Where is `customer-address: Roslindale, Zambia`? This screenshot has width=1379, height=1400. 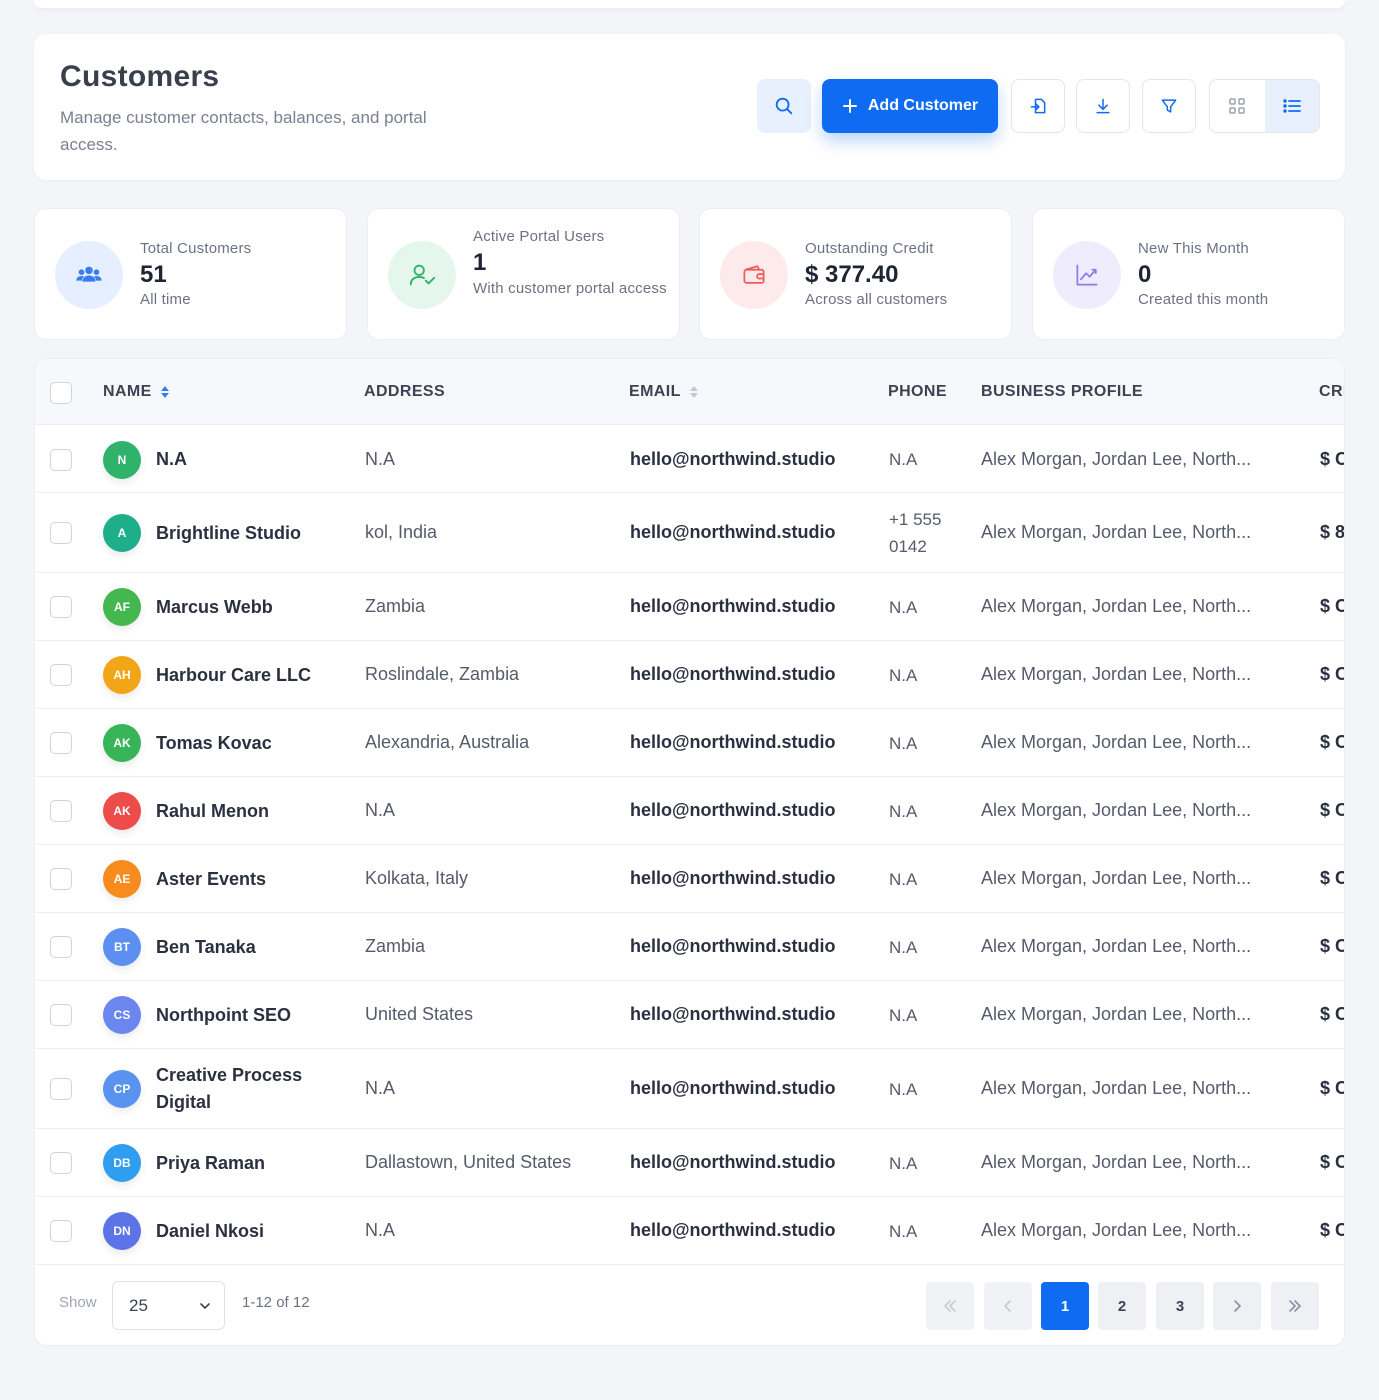
customer-address: Roslindale, Zambia is located at coordinates (442, 674).